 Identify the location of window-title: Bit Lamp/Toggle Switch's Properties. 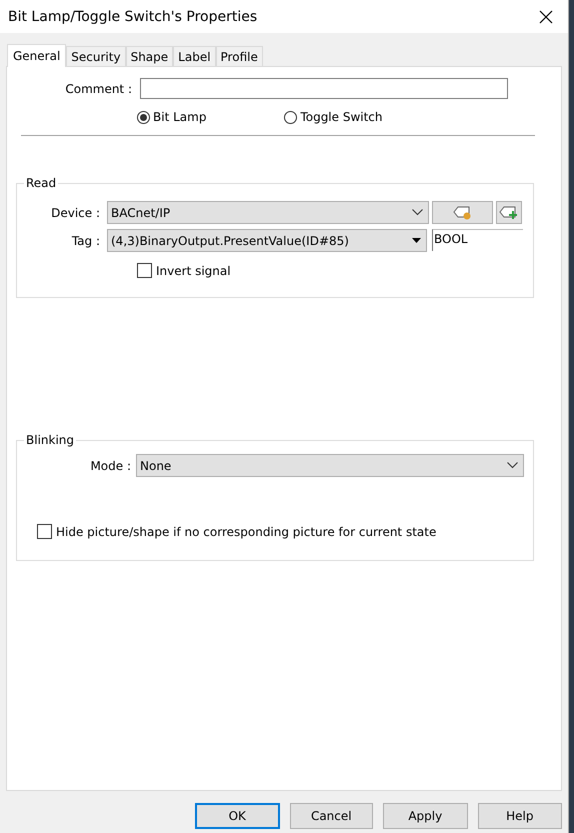
(133, 16).